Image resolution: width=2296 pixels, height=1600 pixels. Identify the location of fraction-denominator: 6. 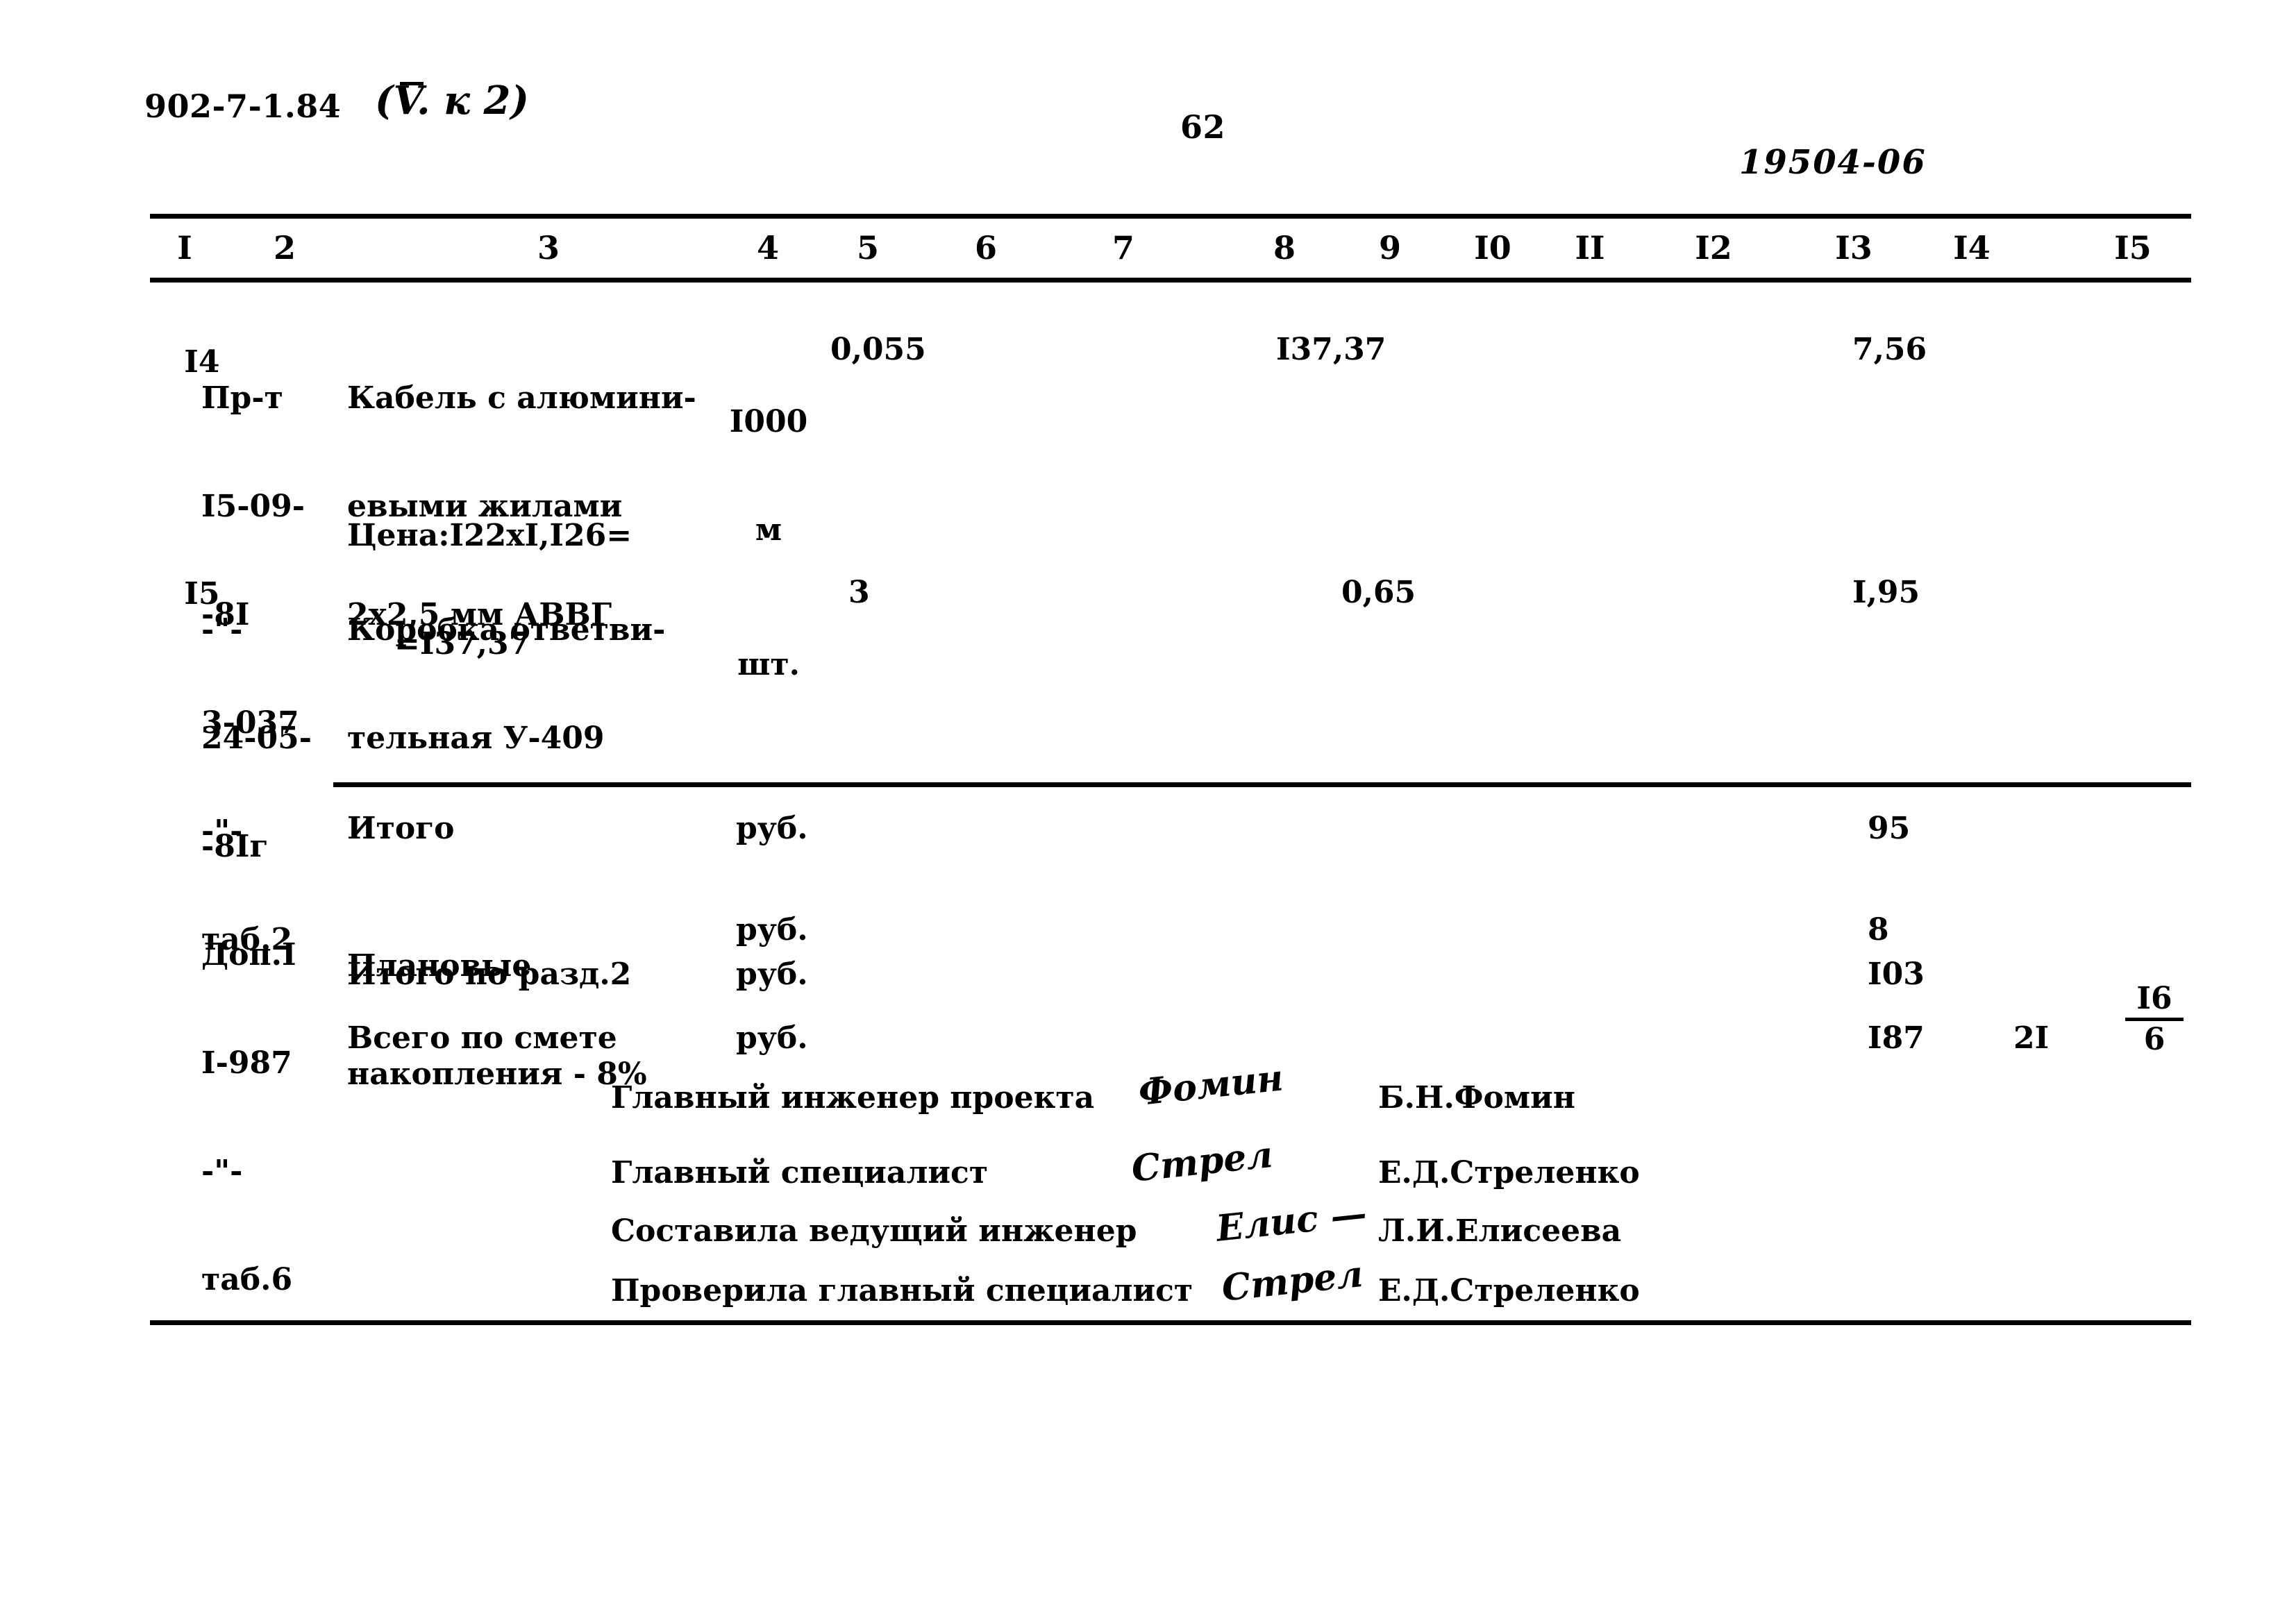
(2154, 1039).